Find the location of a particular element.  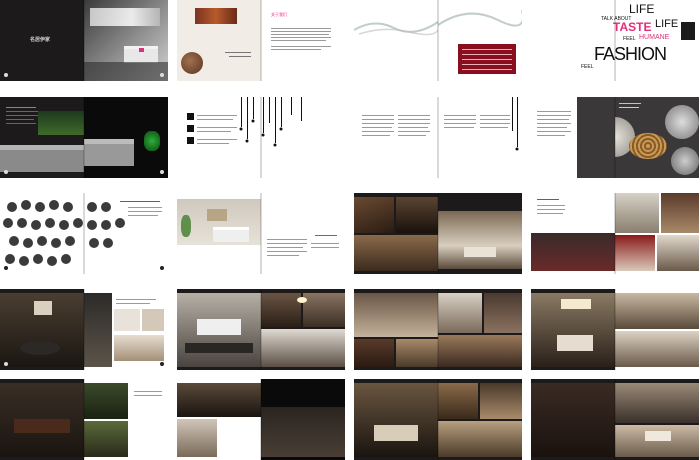

spread-masks is located at coordinates (84, 233).